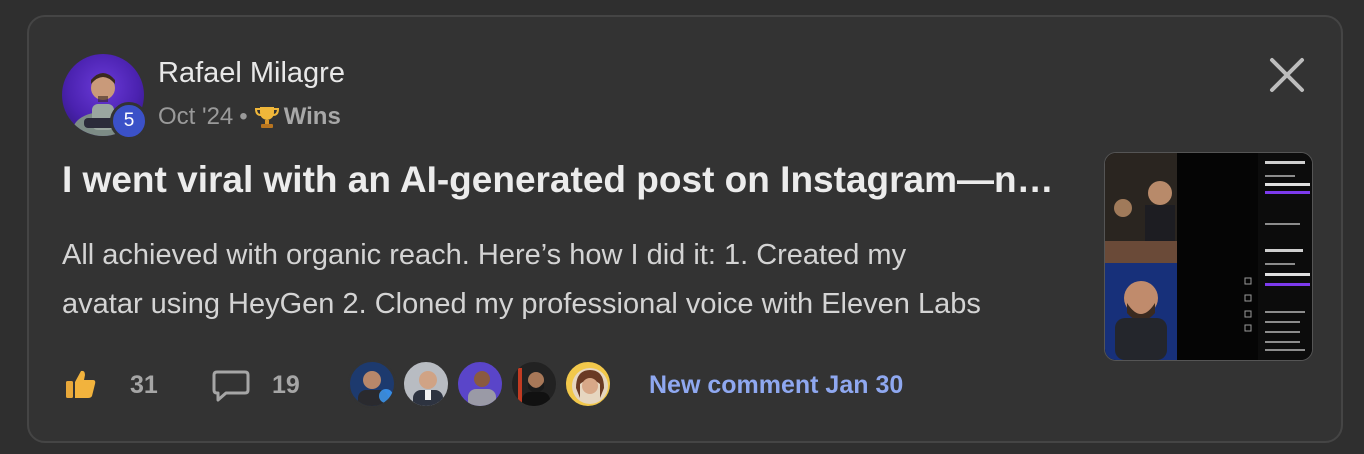  What do you see at coordinates (251, 73) in the screenshot?
I see `author-name: Rafael Milagre` at bounding box center [251, 73].